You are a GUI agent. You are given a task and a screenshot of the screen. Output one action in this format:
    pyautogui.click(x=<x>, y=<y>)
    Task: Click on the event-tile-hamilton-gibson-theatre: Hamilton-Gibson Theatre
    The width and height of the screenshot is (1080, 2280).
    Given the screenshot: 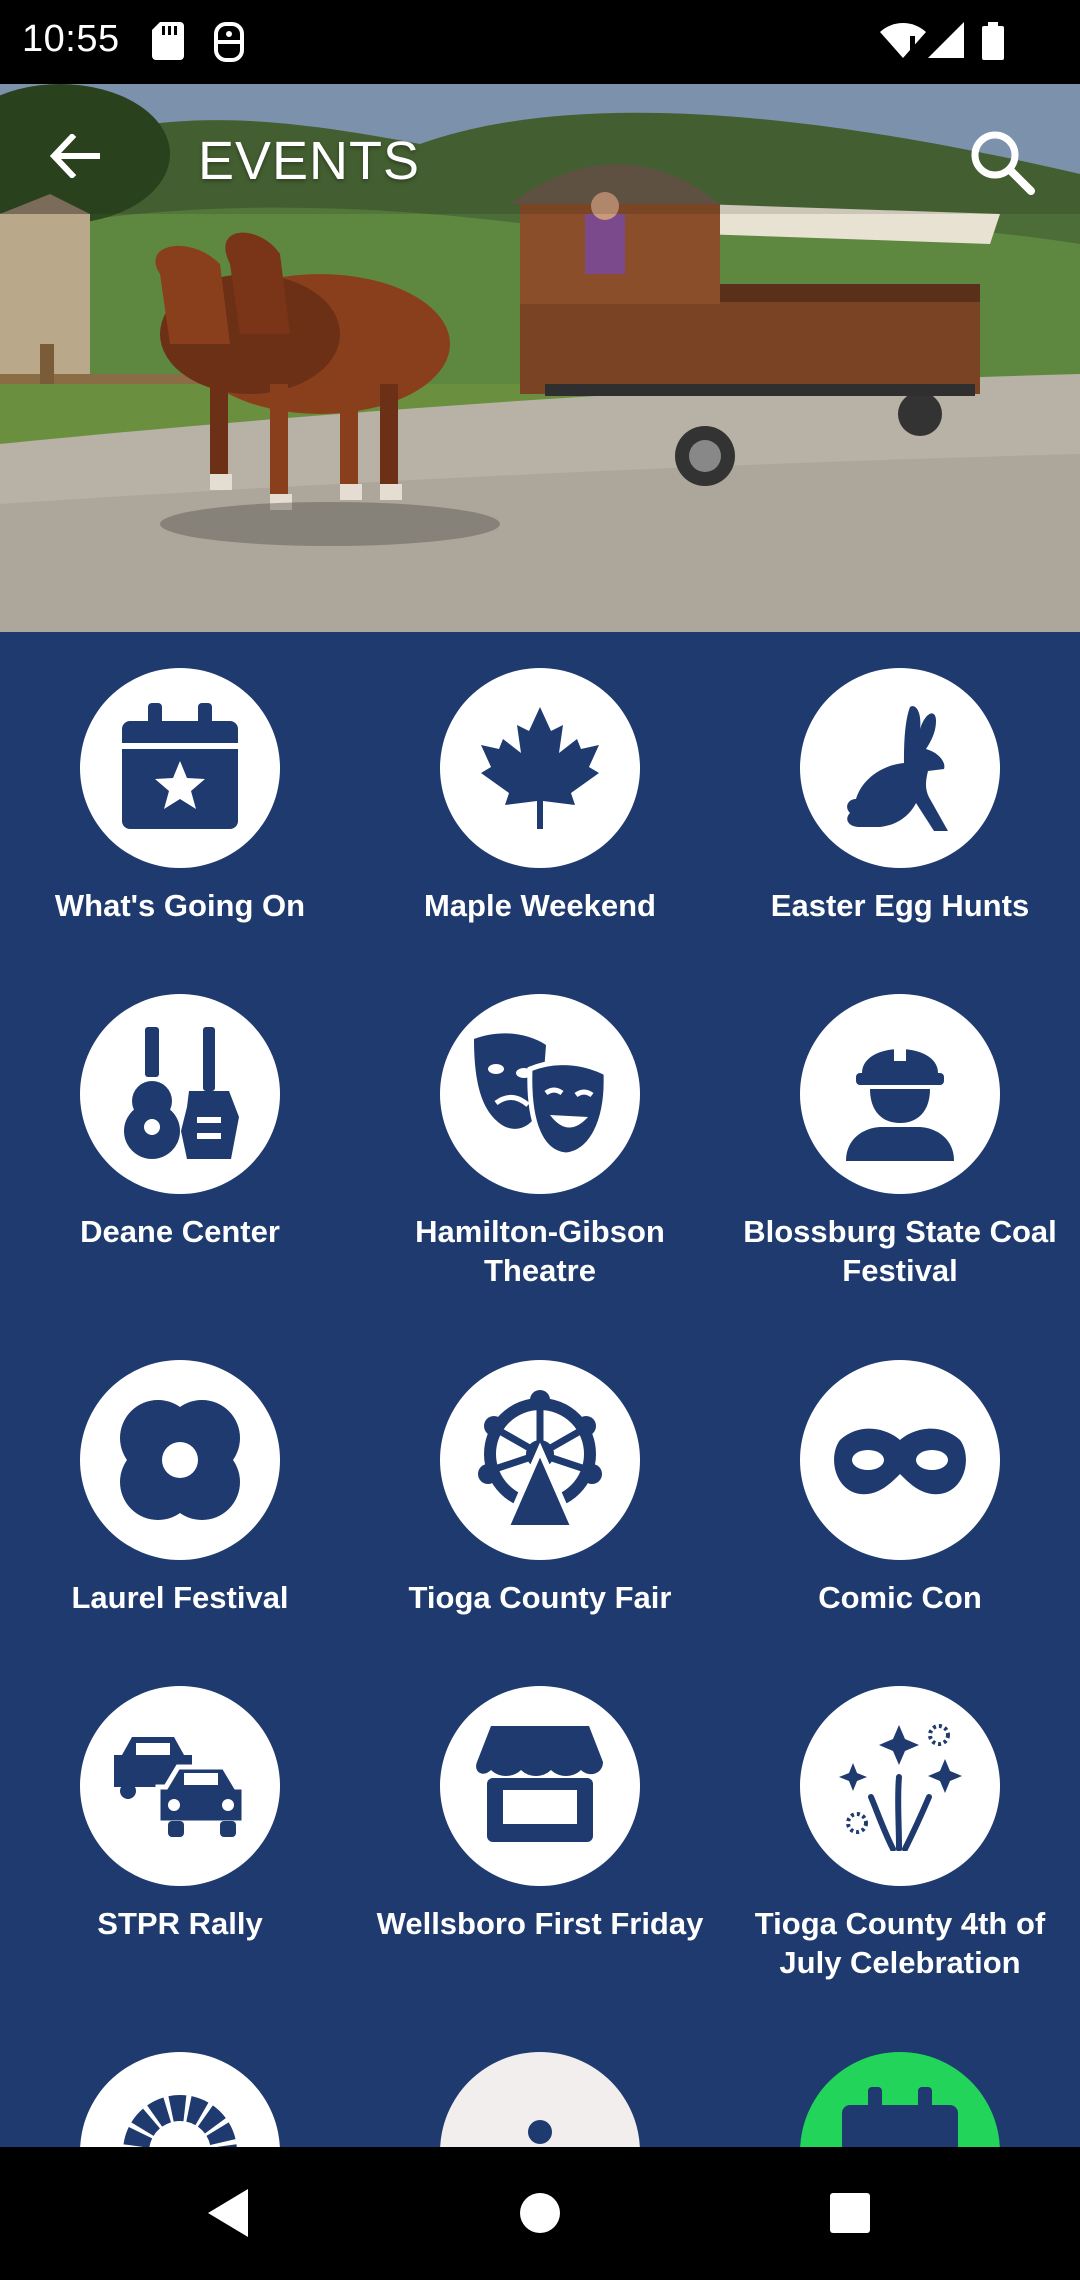 What is the action you would take?
    pyautogui.click(x=540, y=1154)
    